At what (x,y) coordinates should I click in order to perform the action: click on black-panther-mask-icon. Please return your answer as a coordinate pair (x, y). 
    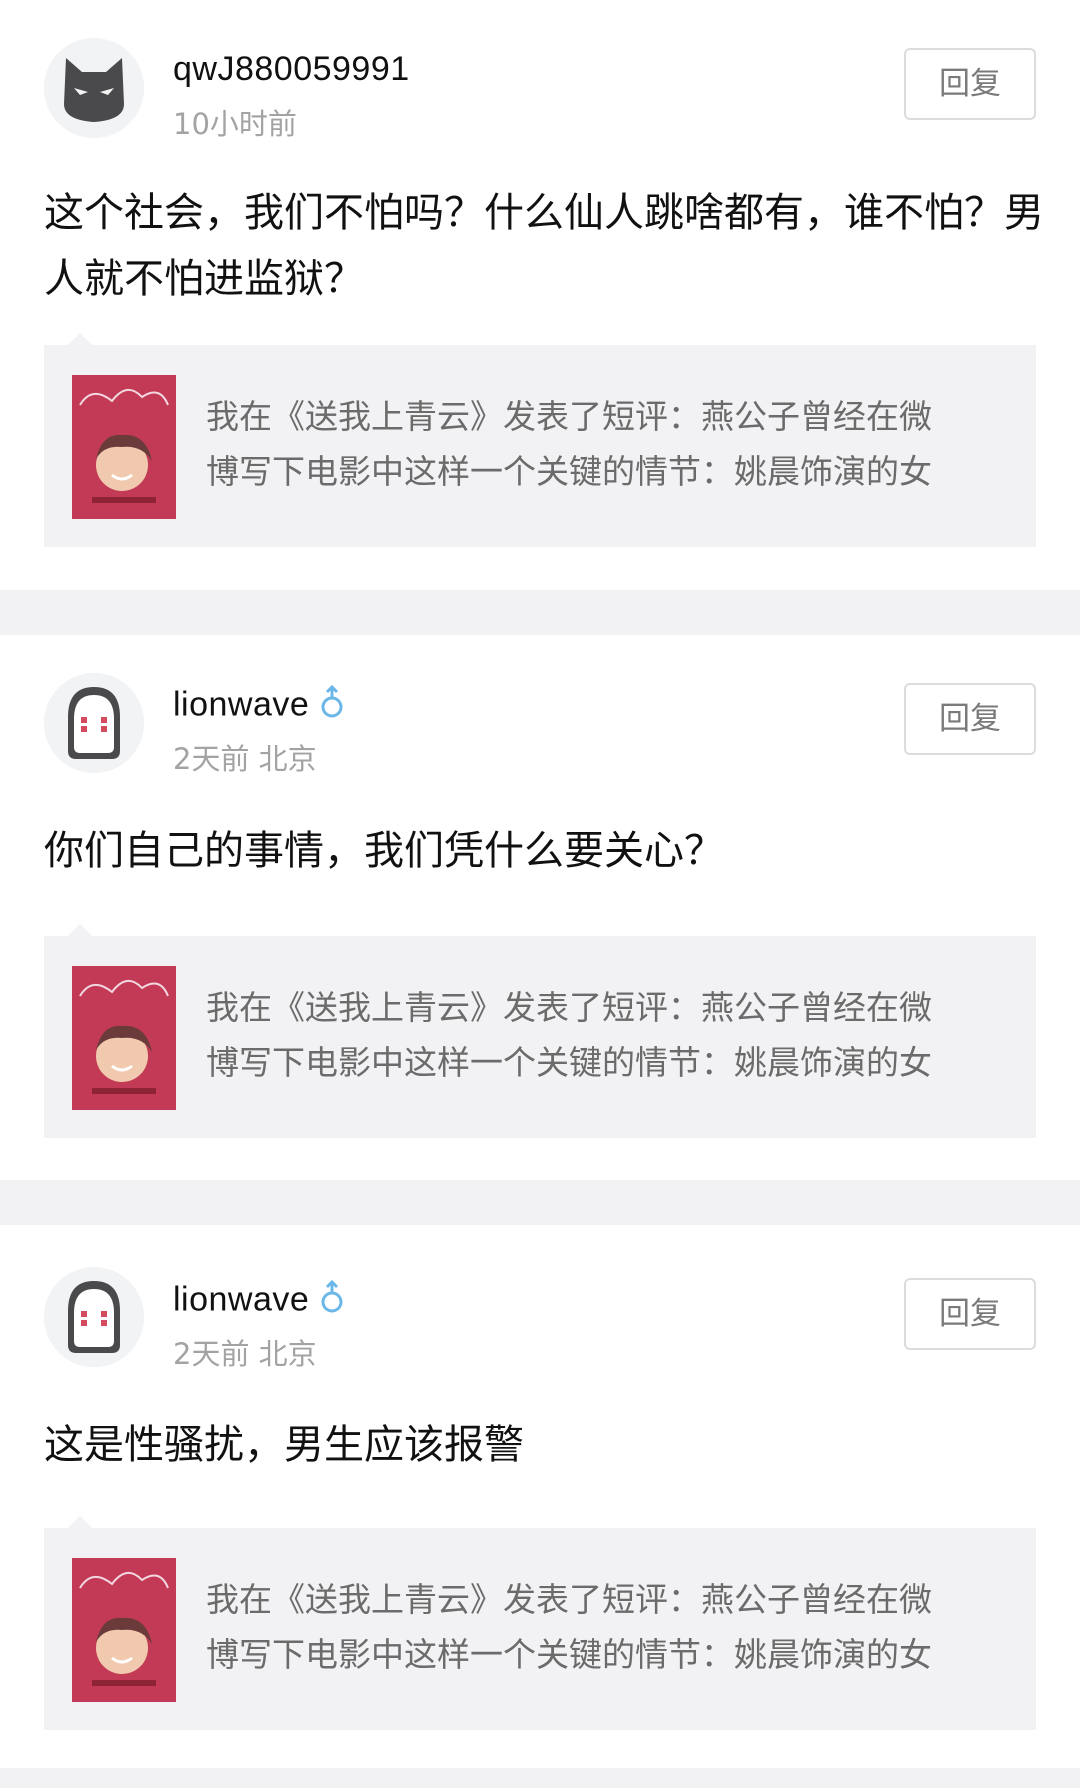
    Looking at the image, I should click on (94, 88).